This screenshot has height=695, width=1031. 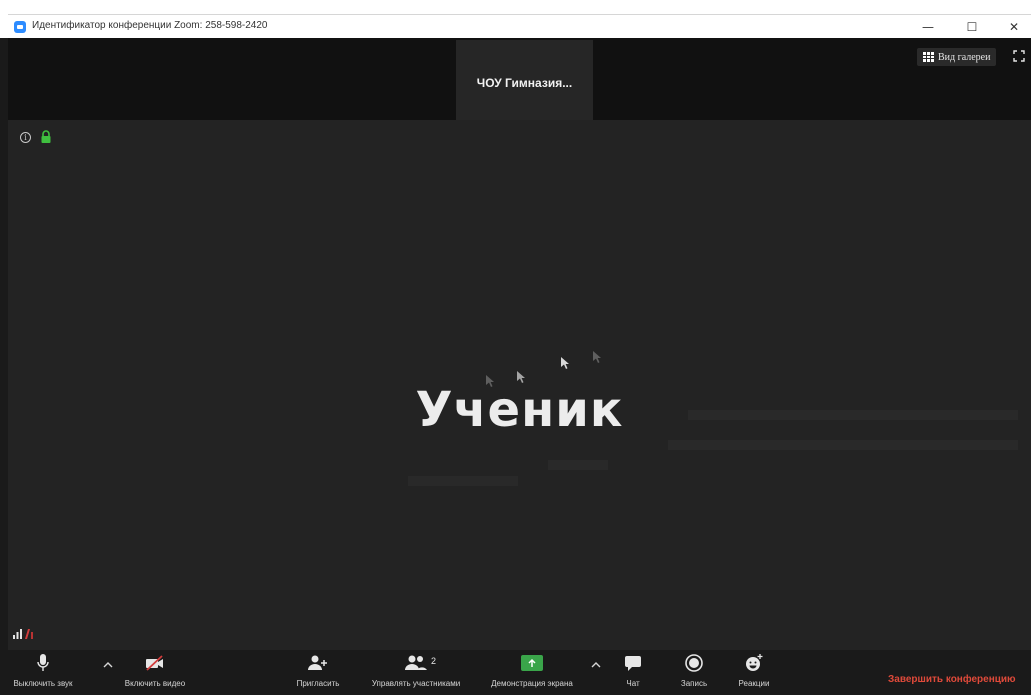 What do you see at coordinates (318, 672) in the screenshot?
I see `invite-button: Пригласить` at bounding box center [318, 672].